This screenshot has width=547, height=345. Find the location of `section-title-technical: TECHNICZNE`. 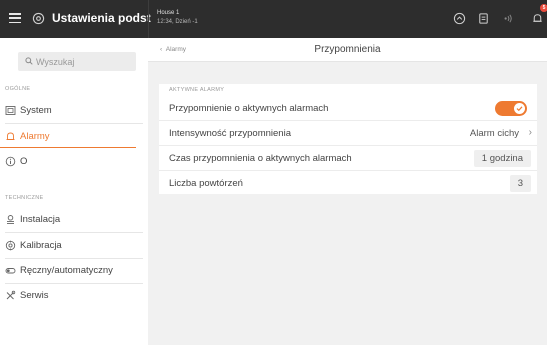

section-title-technical: TECHNICZNE is located at coordinates (24, 198).